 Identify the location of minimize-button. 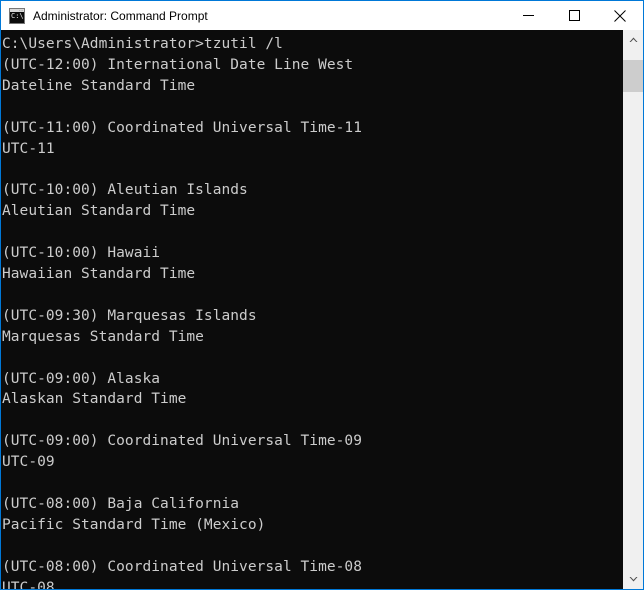
(528, 15).